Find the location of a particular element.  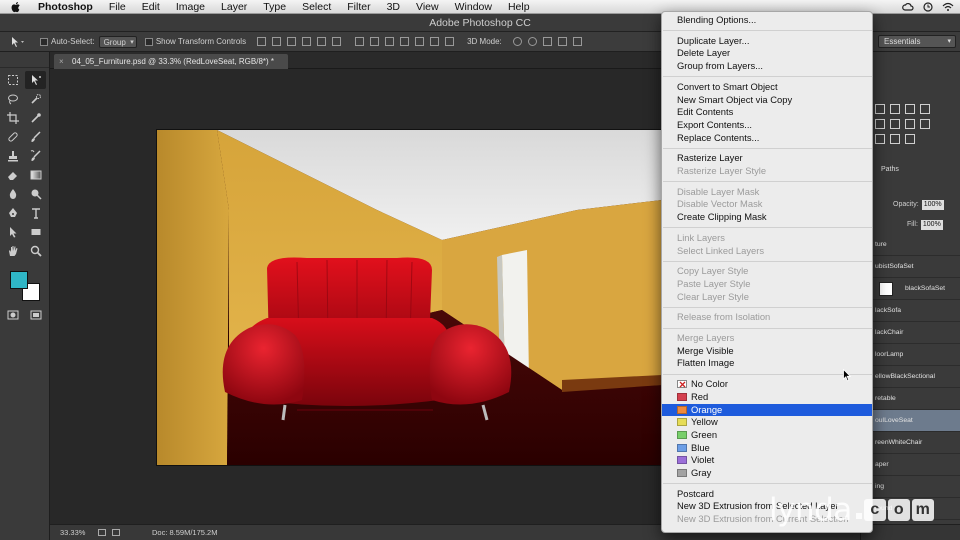

auto-select-checkbox is located at coordinates (44, 41).